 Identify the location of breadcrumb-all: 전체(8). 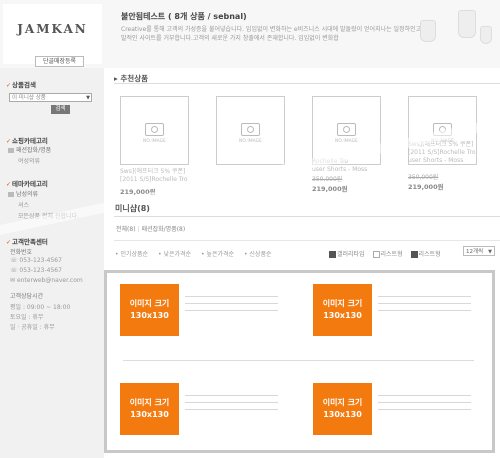
(126, 229).